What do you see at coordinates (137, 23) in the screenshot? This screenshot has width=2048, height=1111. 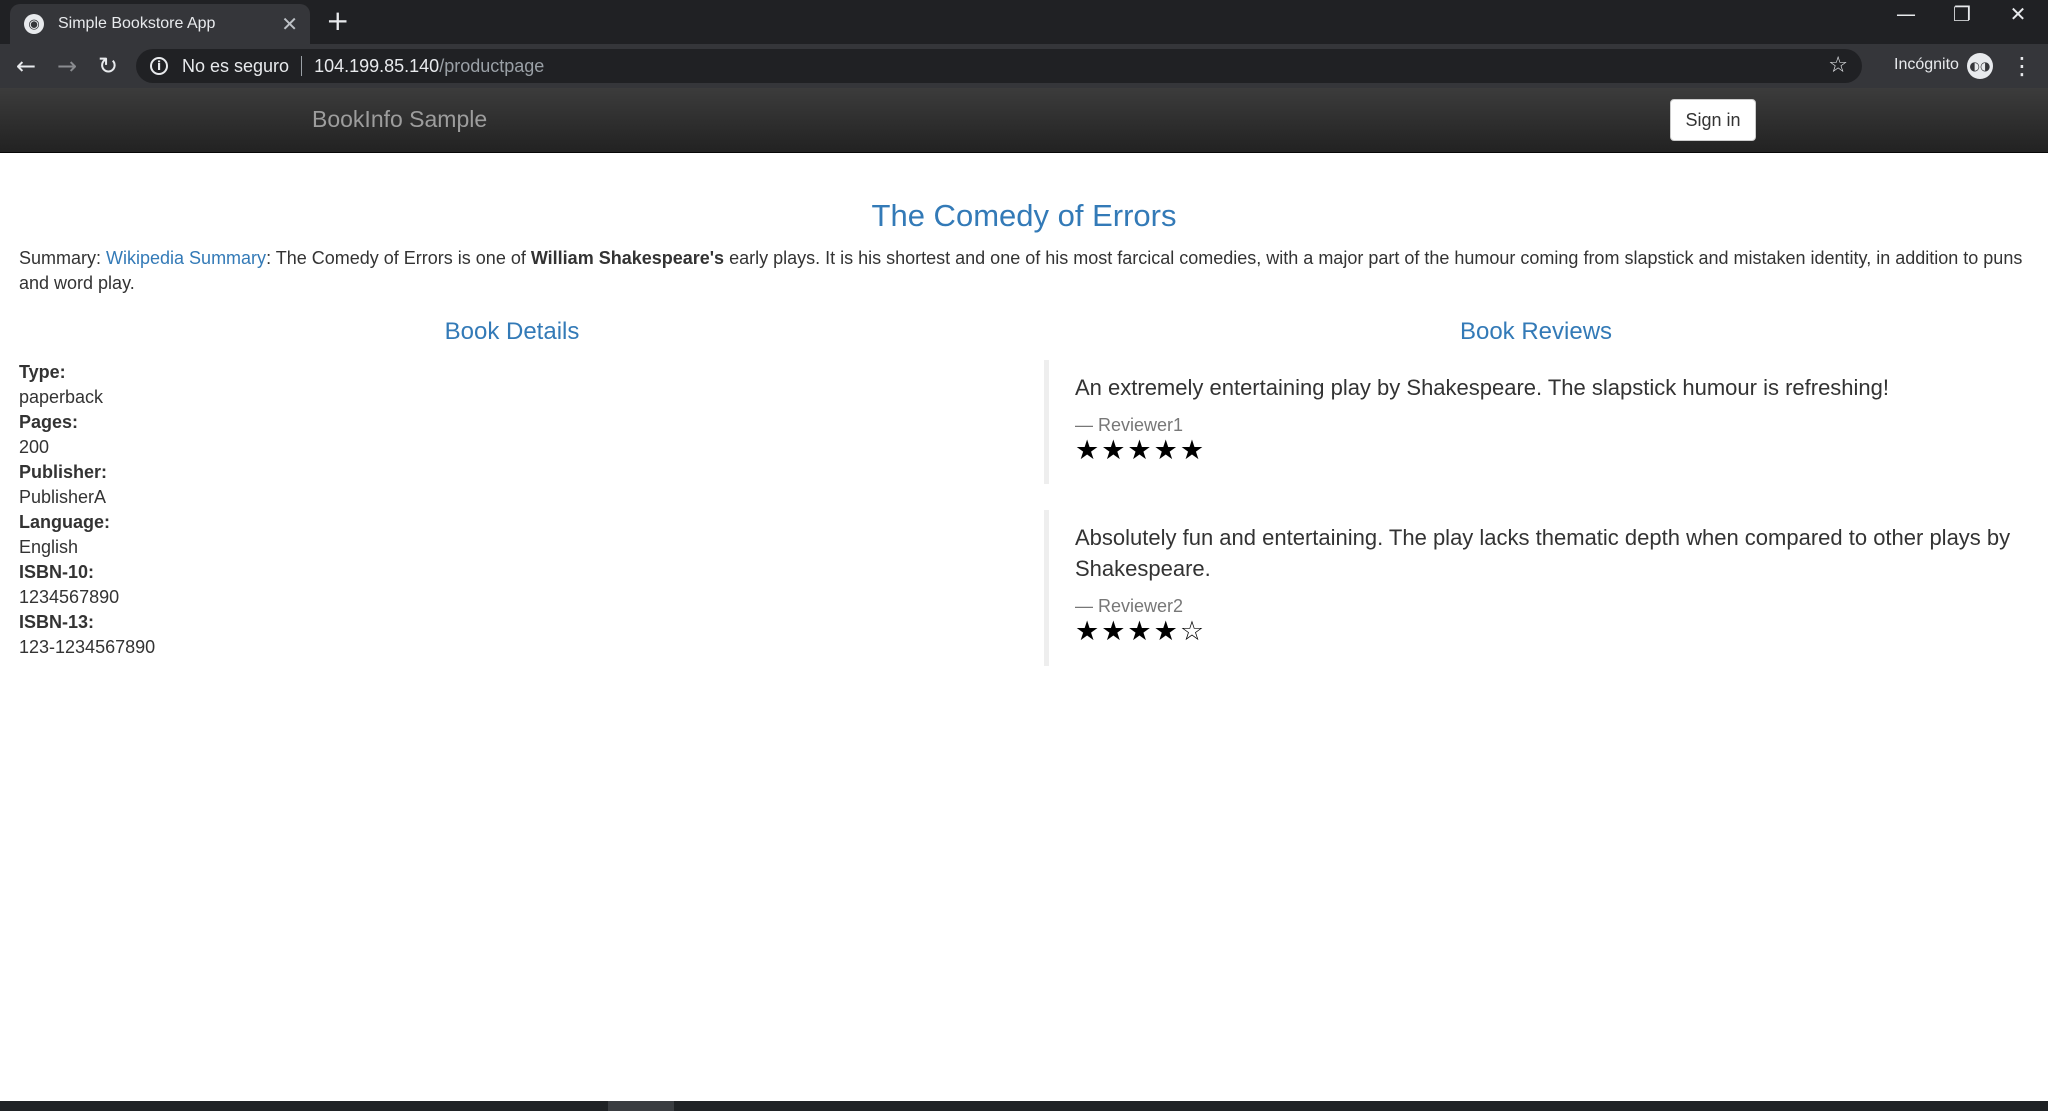 I see `tab-title: Simple Bookstore App` at bounding box center [137, 23].